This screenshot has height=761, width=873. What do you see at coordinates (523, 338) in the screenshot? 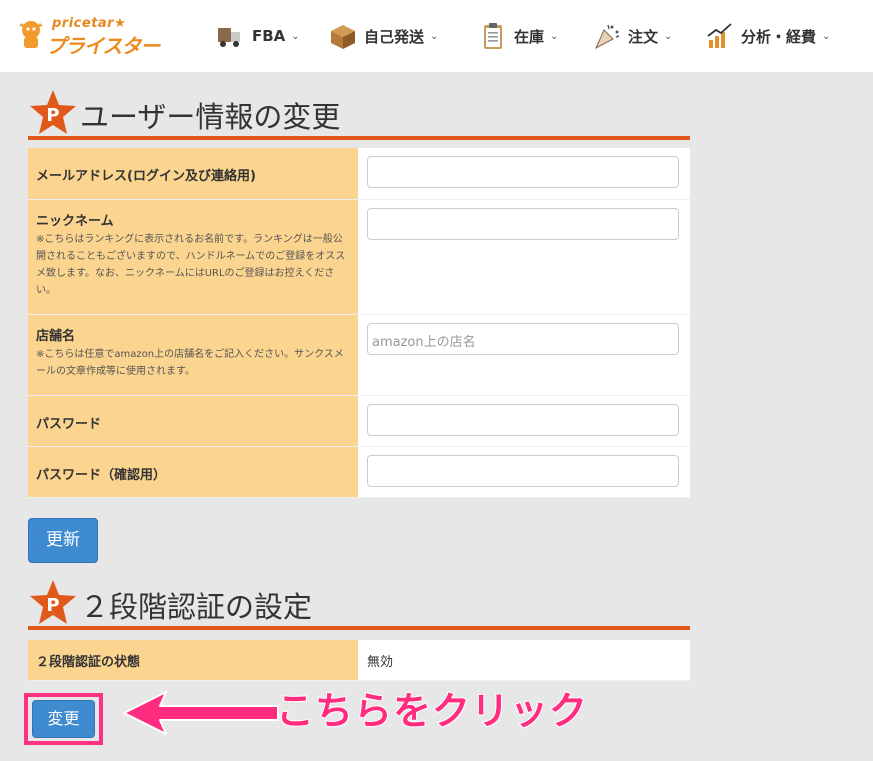
I see `store-name-field: amazon上の店名` at bounding box center [523, 338].